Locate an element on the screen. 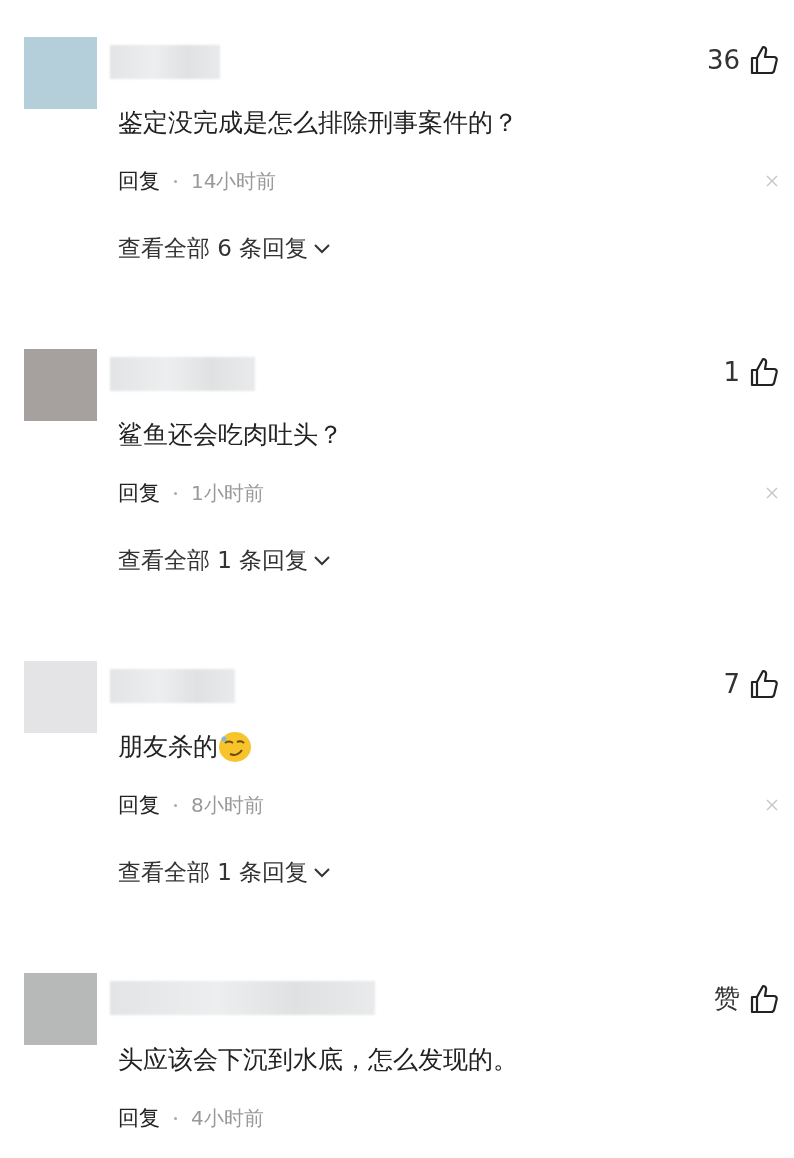 The width and height of the screenshot is (794, 1158). view-replies-link: 查看全部 6 条回复 is located at coordinates (224, 248).